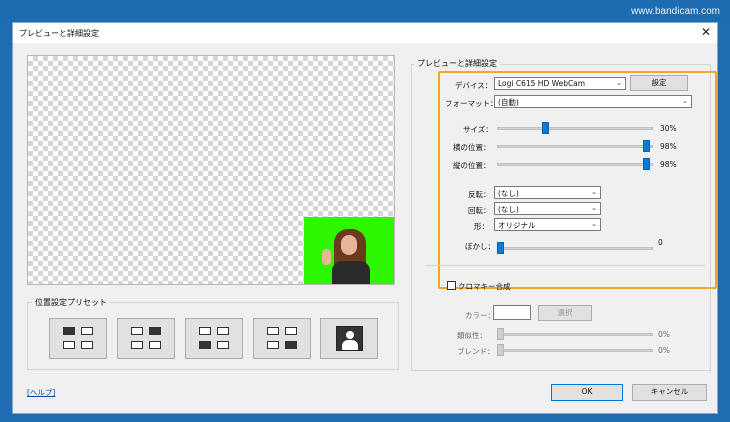  I want to click on size-slider-track, so click(575, 128).